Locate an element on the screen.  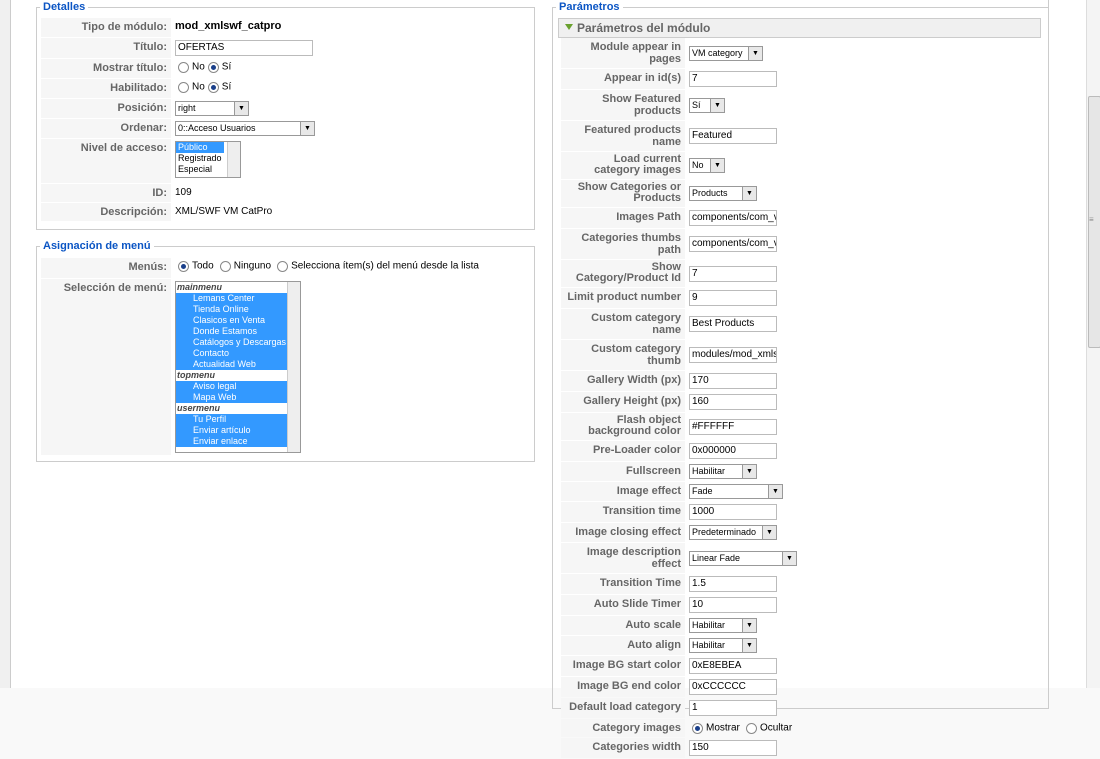
menu-item: Actualidad Web is located at coordinates (238, 364).